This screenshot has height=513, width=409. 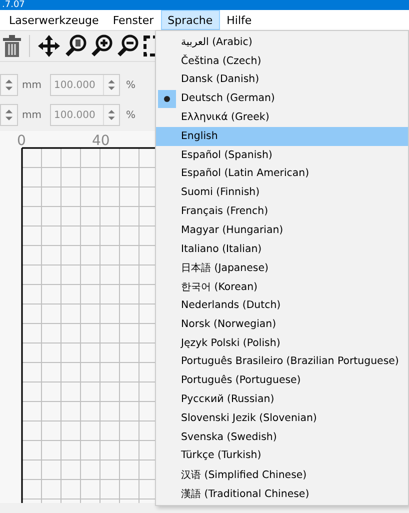 I want to click on menu-item: Italiano (Italian), so click(x=282, y=249).